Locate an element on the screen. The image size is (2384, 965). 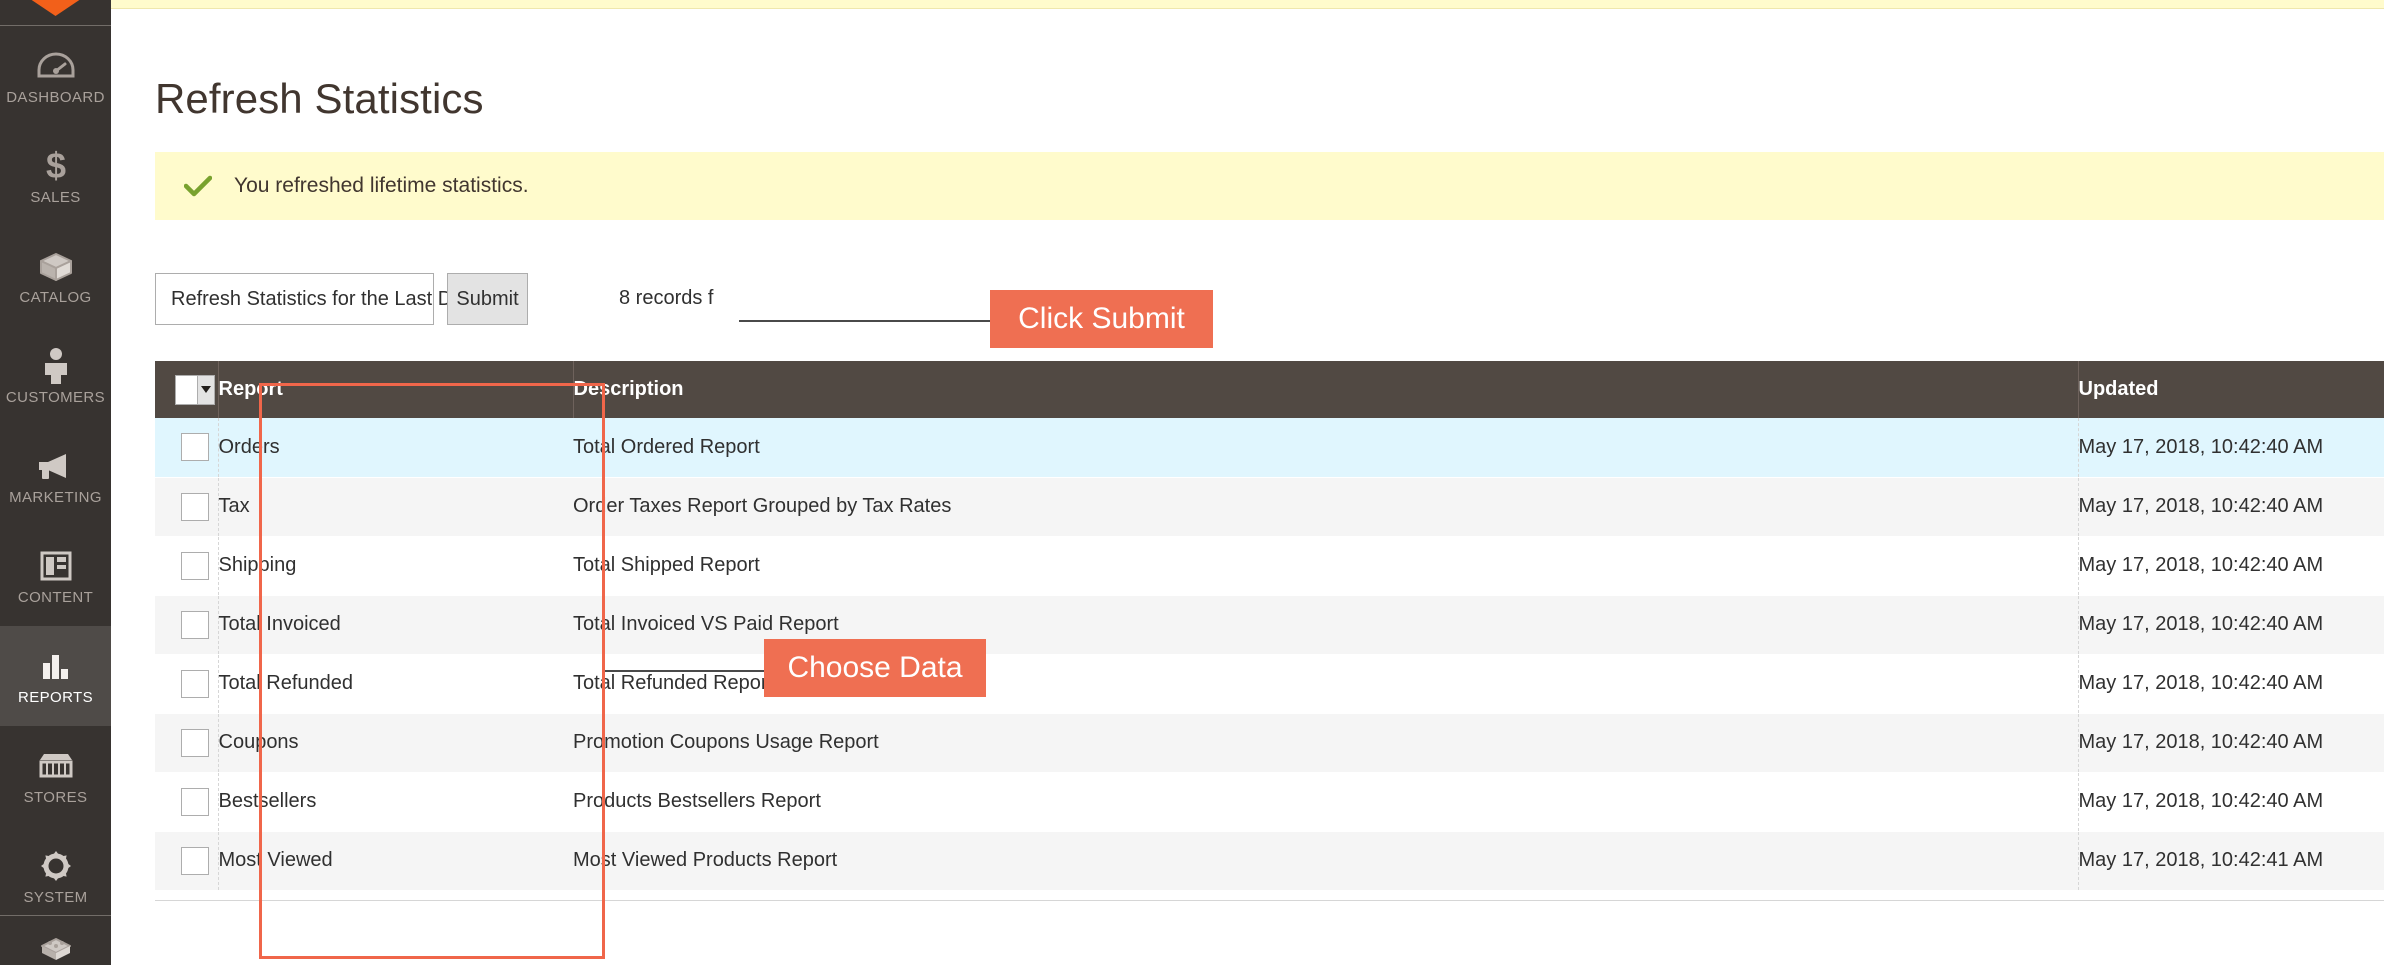
sidebar-item-label: SYSTEM is located at coordinates (55, 897).